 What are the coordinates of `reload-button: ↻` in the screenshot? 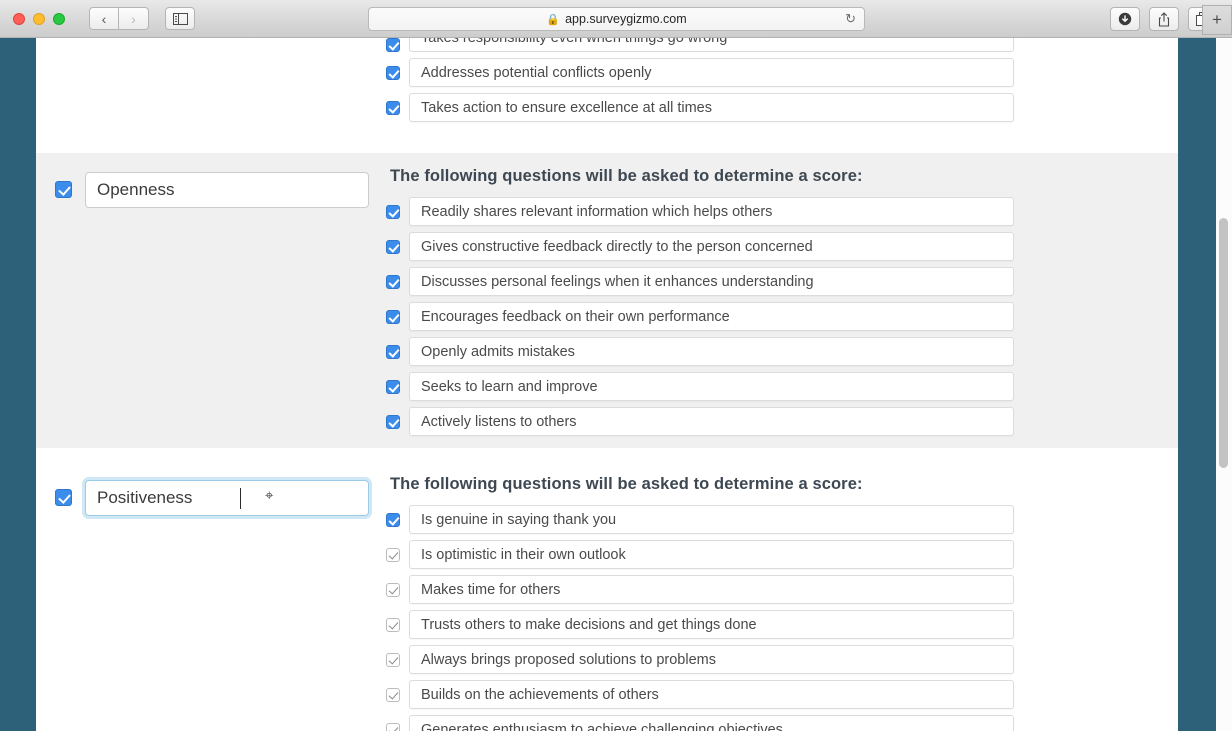 It's located at (850, 19).